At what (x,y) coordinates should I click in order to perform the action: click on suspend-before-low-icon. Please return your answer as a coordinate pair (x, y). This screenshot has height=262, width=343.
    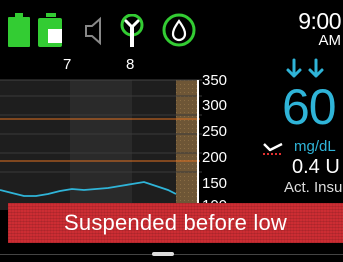
    Looking at the image, I should click on (273, 148).